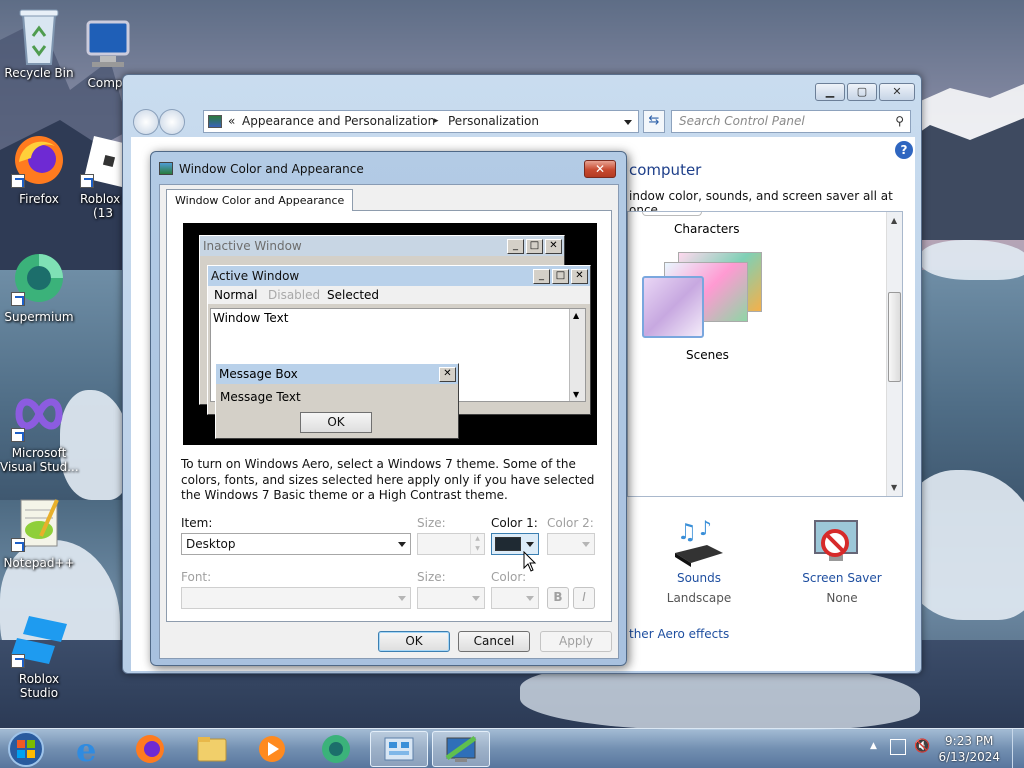 The image size is (1024, 768). I want to click on ice-floe, so click(972, 260).